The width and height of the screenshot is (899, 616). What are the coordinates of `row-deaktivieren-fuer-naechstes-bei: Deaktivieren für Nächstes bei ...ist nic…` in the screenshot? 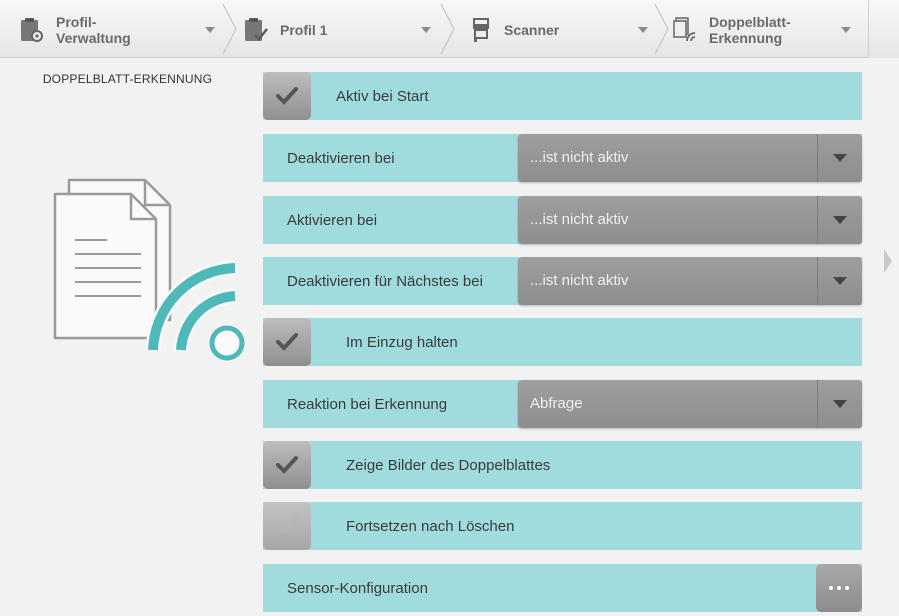 It's located at (562, 281).